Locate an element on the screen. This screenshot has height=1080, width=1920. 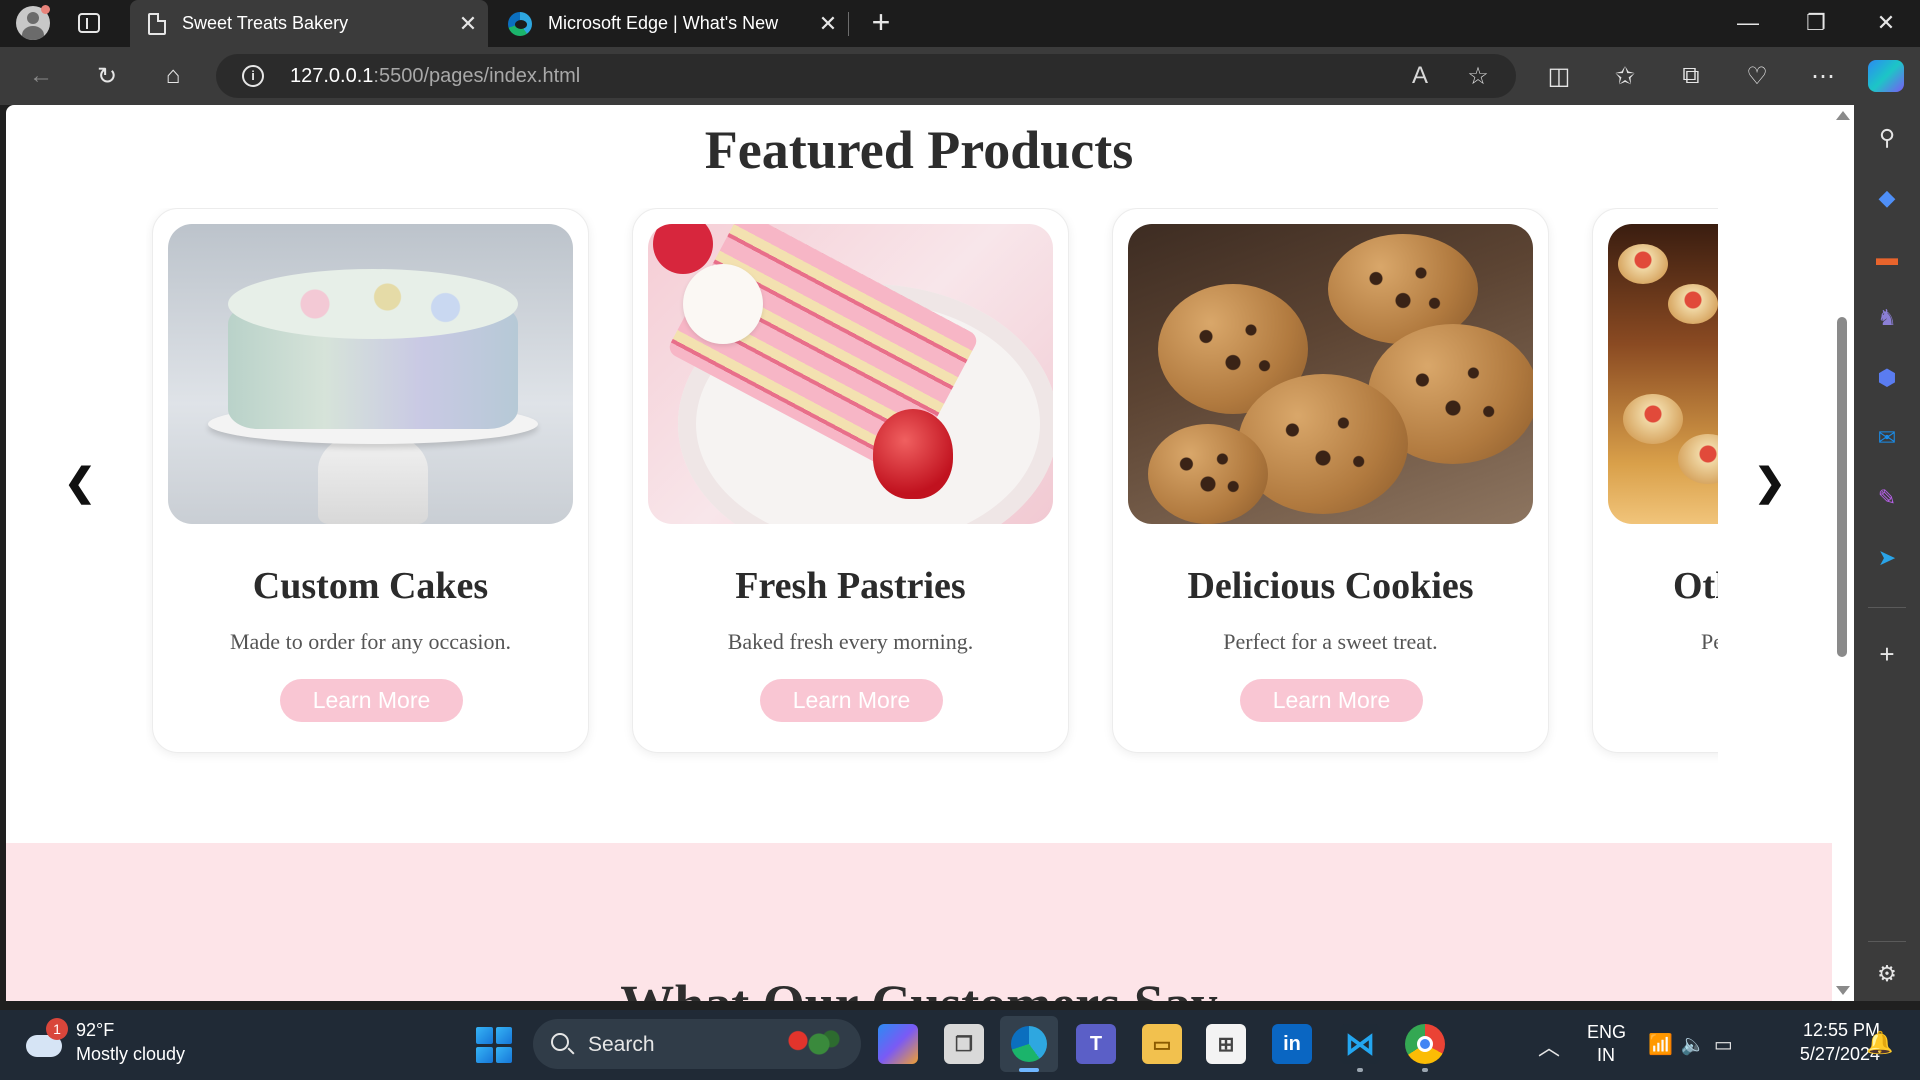
product-title: Fresh Pastries is located at coordinates (850, 586).